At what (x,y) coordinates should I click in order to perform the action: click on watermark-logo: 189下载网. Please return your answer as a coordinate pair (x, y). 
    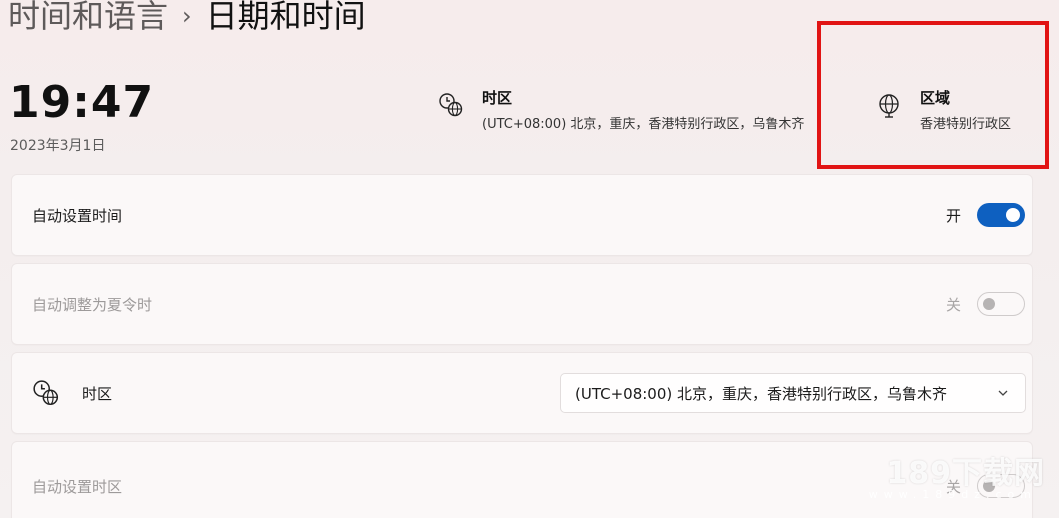
    Looking at the image, I should click on (965, 473).